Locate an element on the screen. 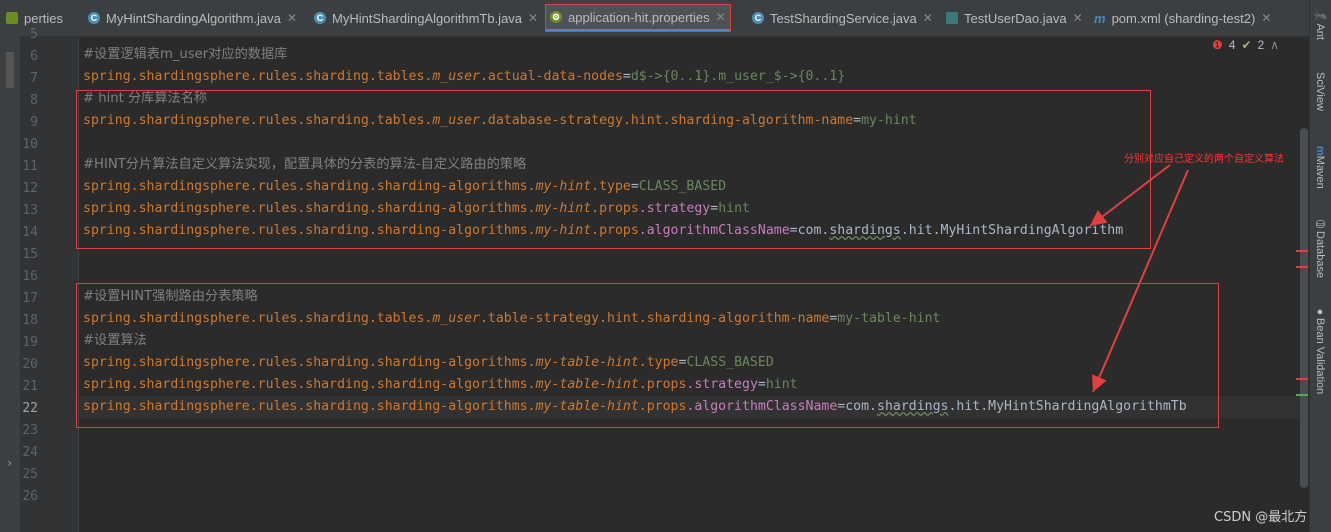 The width and height of the screenshot is (1331, 532). tool-label: Maven is located at coordinates (1320, 172).